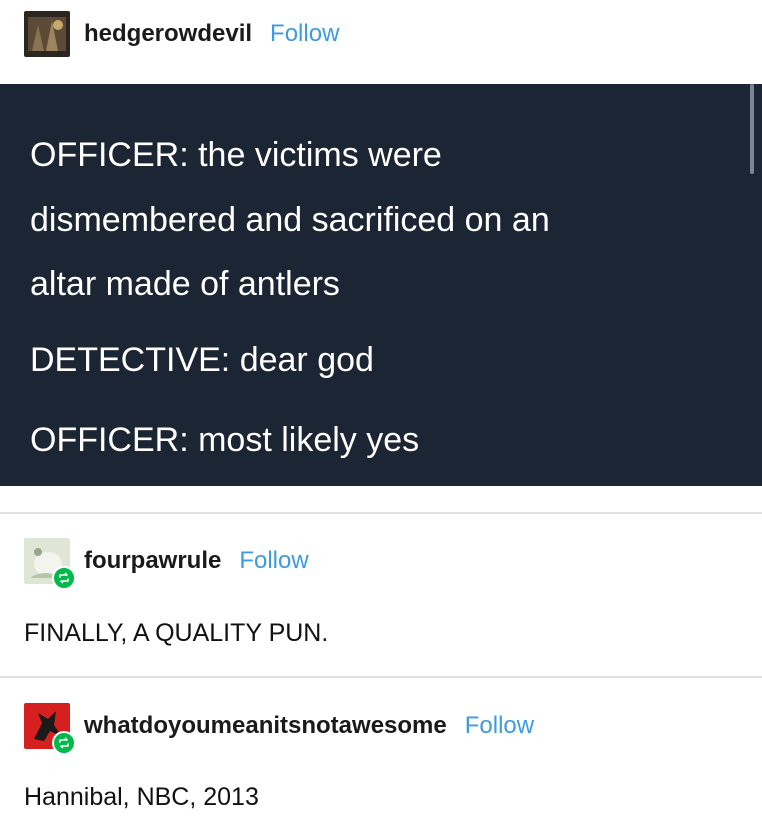 Image resolution: width=762 pixels, height=822 pixels. What do you see at coordinates (168, 34) in the screenshot?
I see `username: hedgerowdevil` at bounding box center [168, 34].